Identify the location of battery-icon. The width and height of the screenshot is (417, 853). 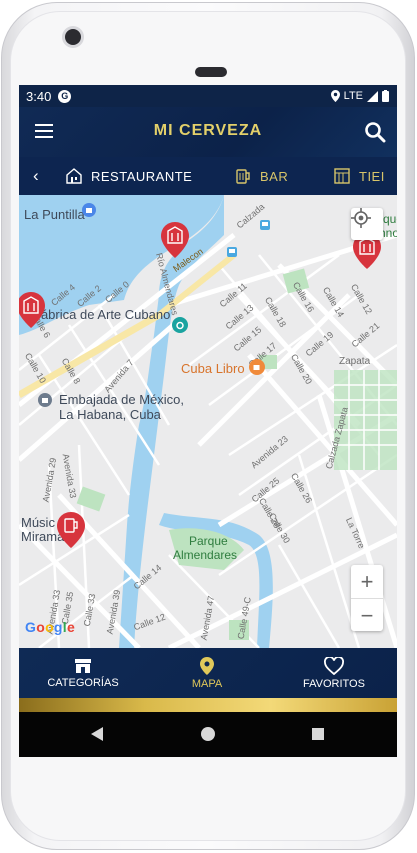
(385, 96).